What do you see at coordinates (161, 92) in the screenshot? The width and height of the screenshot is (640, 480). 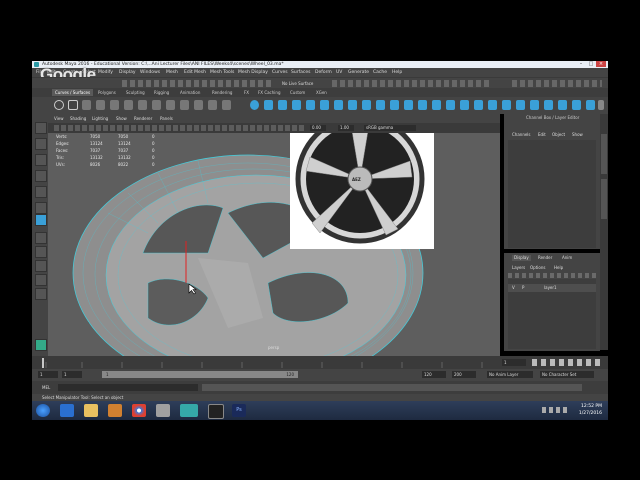 I see `shelf-tab-rigging: Rigging` at bounding box center [161, 92].